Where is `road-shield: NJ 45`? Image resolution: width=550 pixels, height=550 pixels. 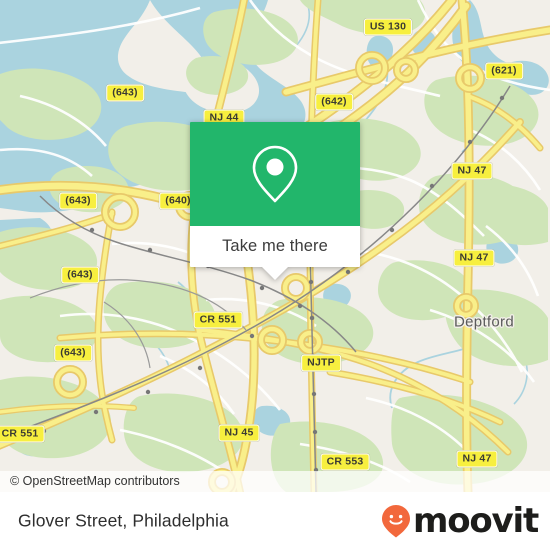 road-shield: NJ 45 is located at coordinates (239, 433).